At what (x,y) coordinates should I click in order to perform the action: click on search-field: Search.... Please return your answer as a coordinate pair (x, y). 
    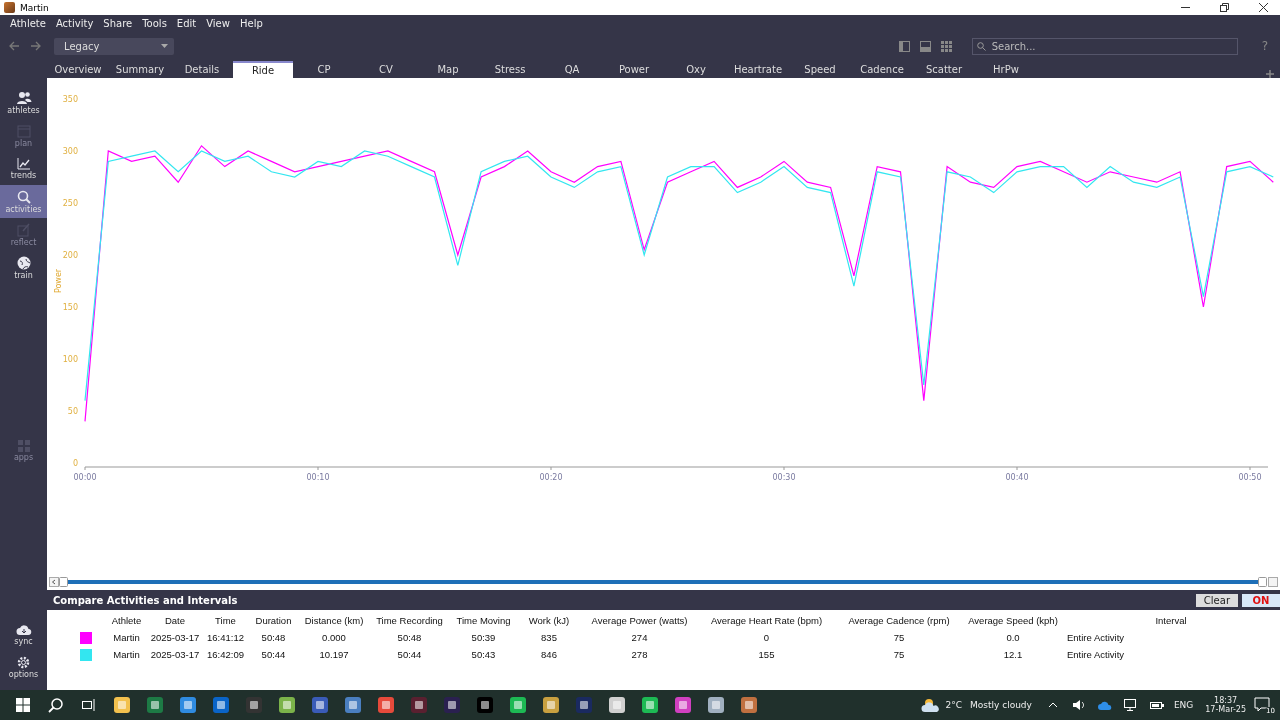
    Looking at the image, I should click on (1104, 46).